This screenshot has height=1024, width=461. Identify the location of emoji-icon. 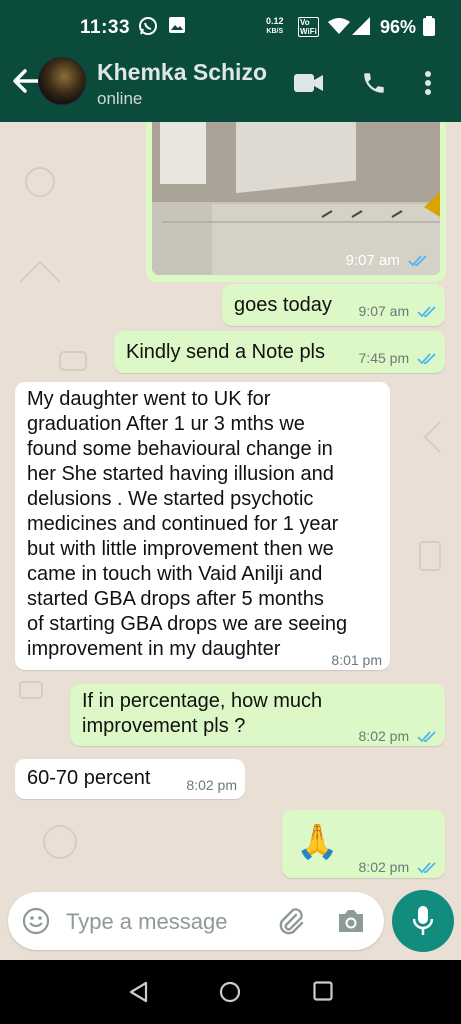
(36, 923).